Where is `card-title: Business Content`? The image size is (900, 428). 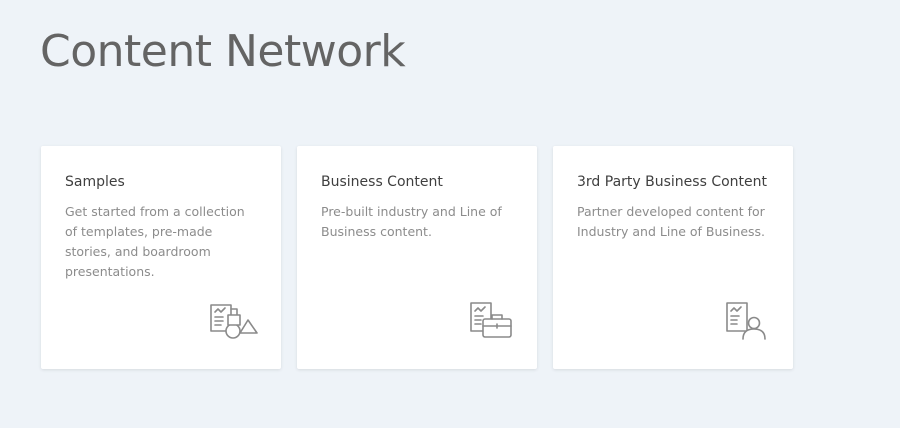
card-title: Business Content is located at coordinates (382, 182).